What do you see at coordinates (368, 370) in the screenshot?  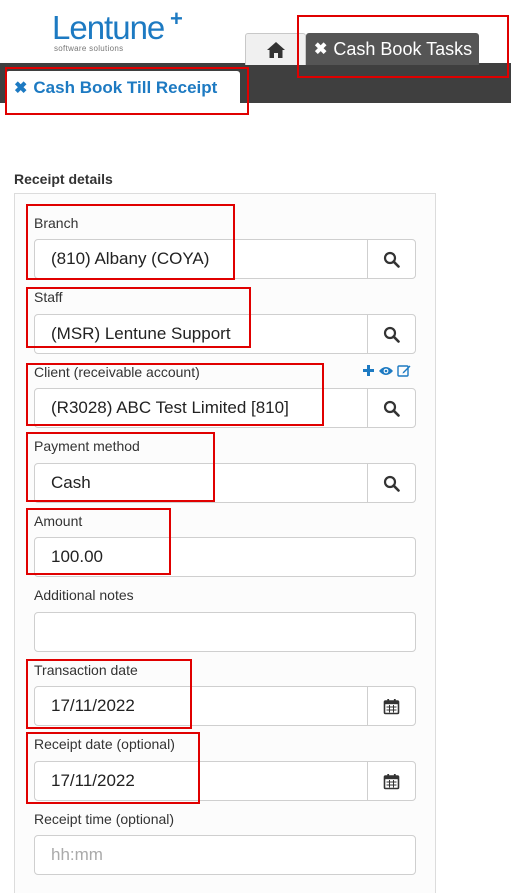 I see `plus-icon` at bounding box center [368, 370].